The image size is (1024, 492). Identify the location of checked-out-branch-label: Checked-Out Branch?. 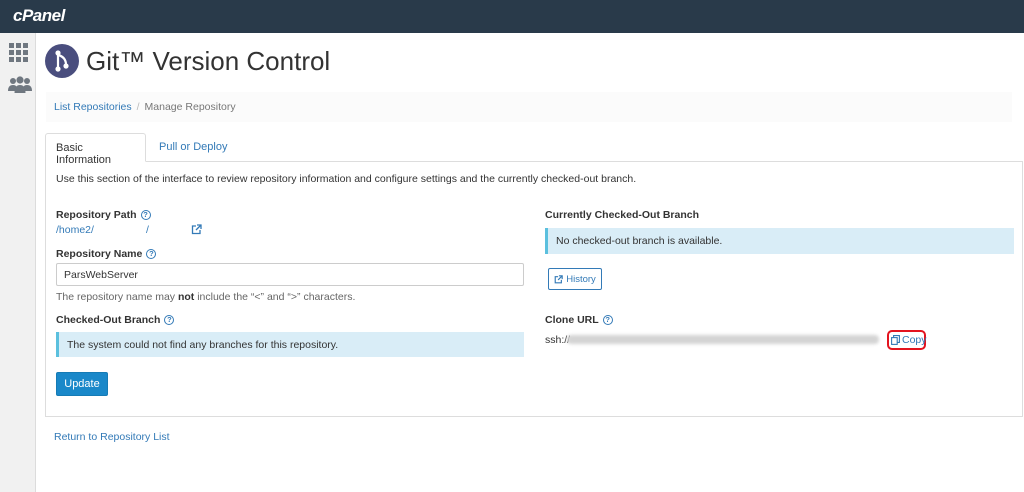
(115, 320).